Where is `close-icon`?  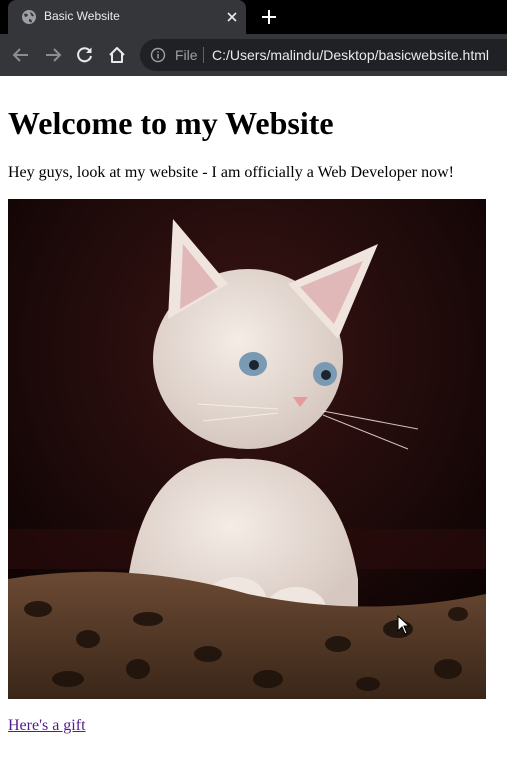
close-icon is located at coordinates (232, 17).